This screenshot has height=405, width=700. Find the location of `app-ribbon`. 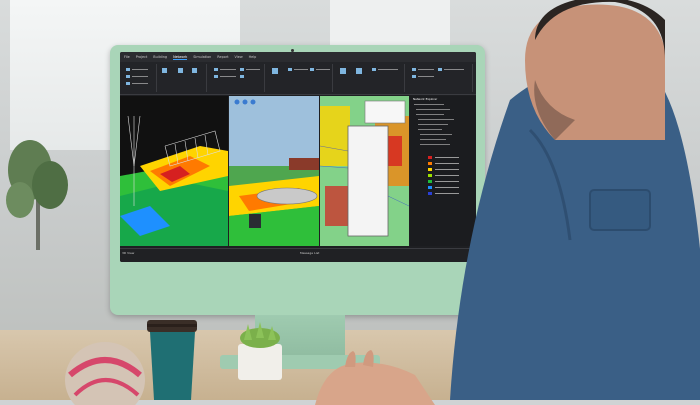

app-ribbon is located at coordinates (298, 78).